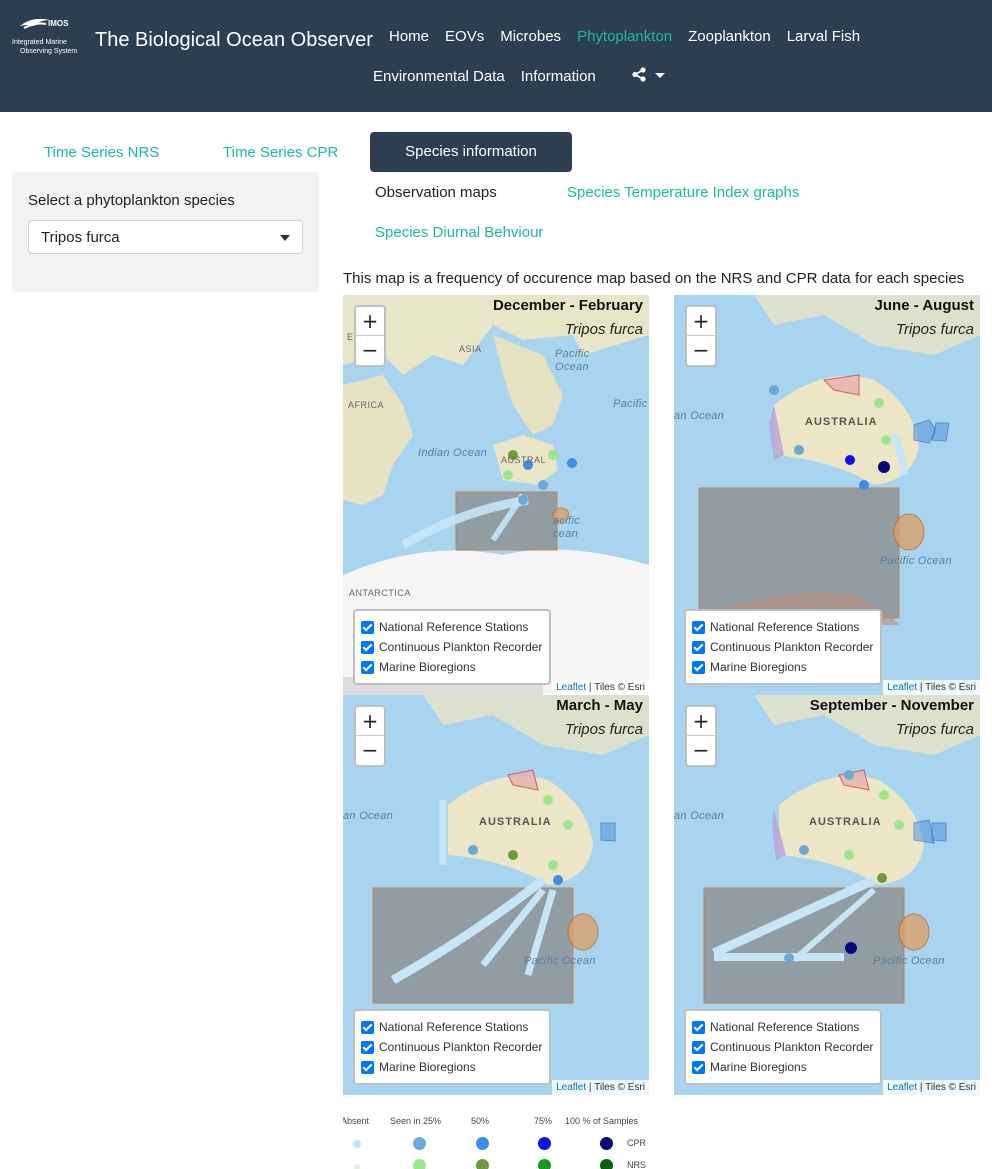 The image size is (992, 1169). What do you see at coordinates (524, 460) in the screenshot?
I see `map-label-austral: AUSTRAL` at bounding box center [524, 460].